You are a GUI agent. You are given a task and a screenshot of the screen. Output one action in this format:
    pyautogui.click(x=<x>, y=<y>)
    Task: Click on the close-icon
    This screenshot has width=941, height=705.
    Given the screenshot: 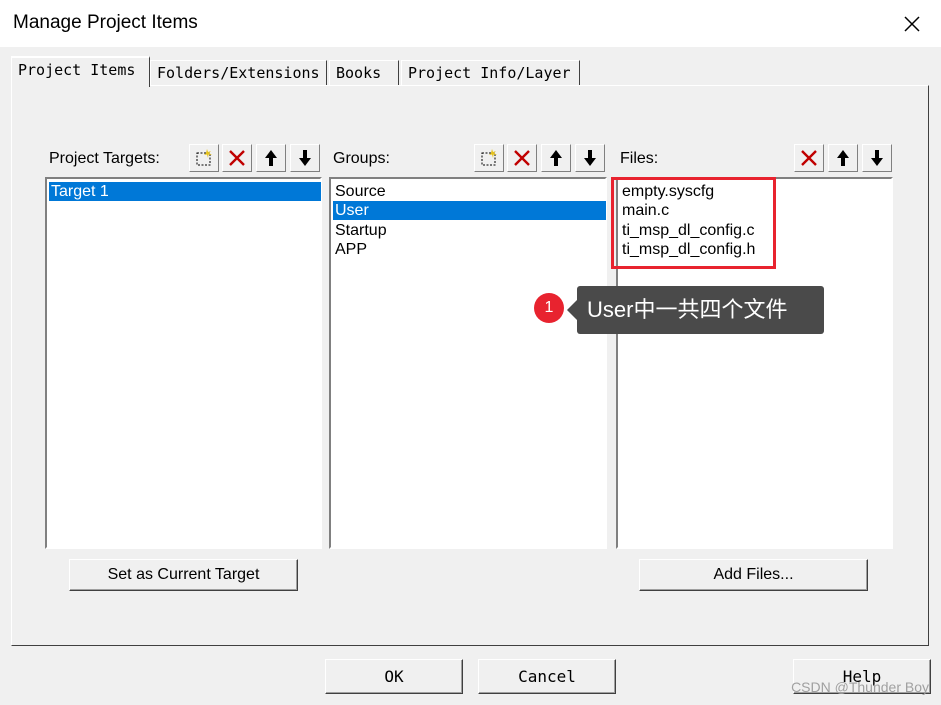 What is the action you would take?
    pyautogui.click(x=912, y=23)
    